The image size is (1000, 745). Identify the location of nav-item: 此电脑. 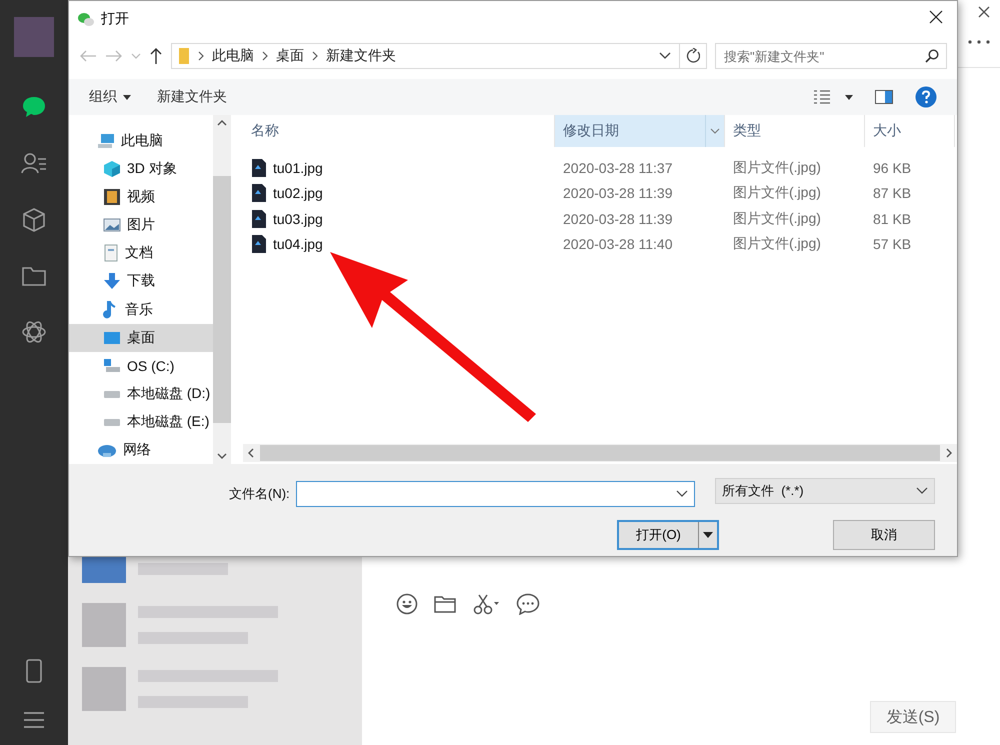
(141, 141).